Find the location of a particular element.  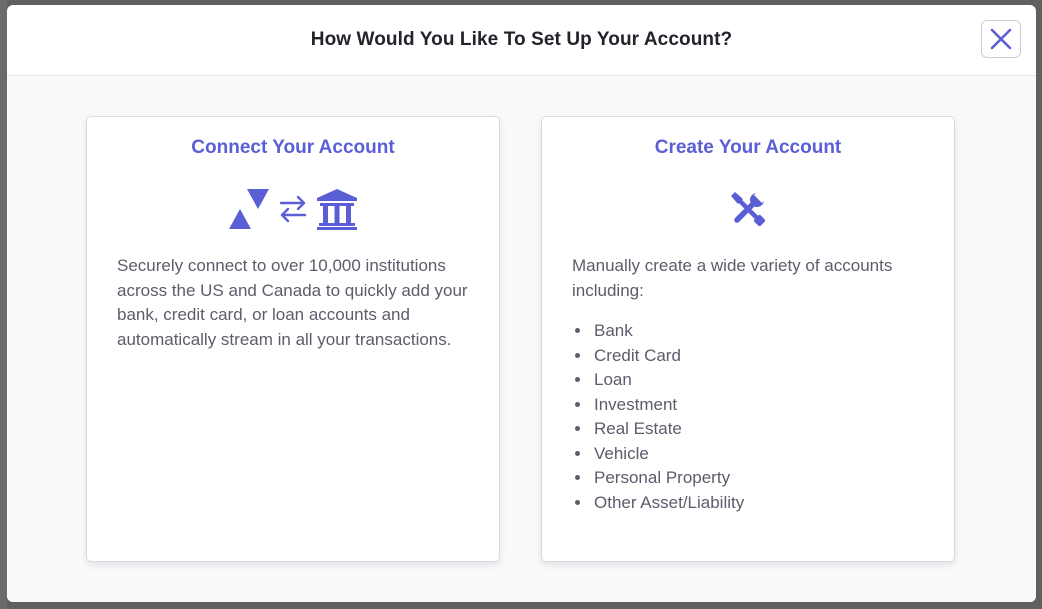

create-card-icon is located at coordinates (748, 209).